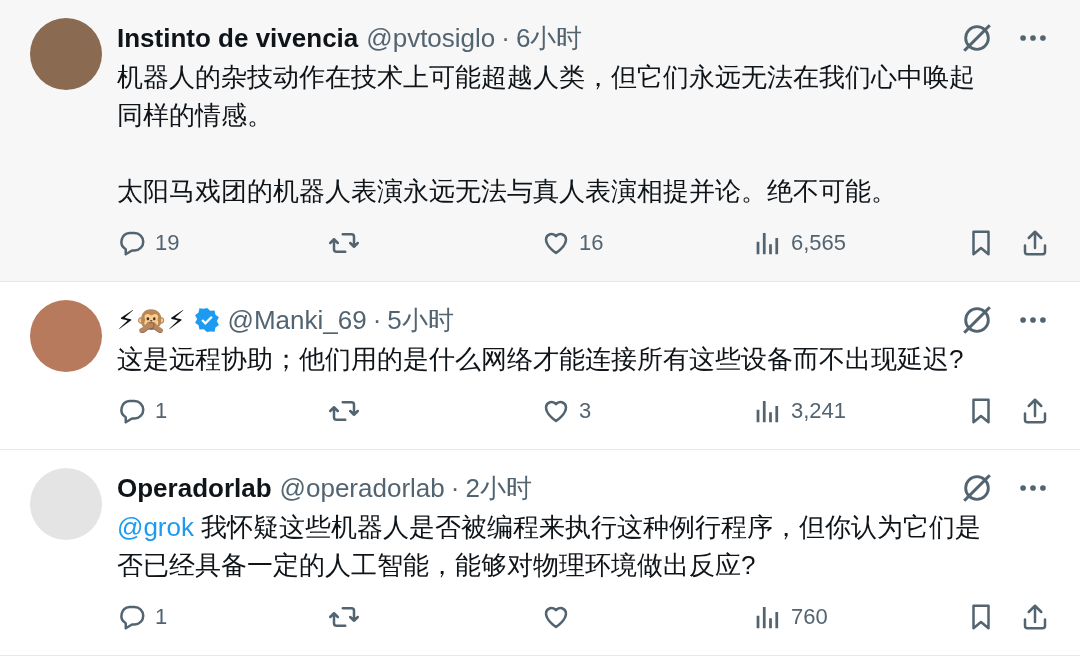 This screenshot has width=1080, height=664. Describe the element at coordinates (498, 488) in the screenshot. I see `post-time: 2小时` at that location.